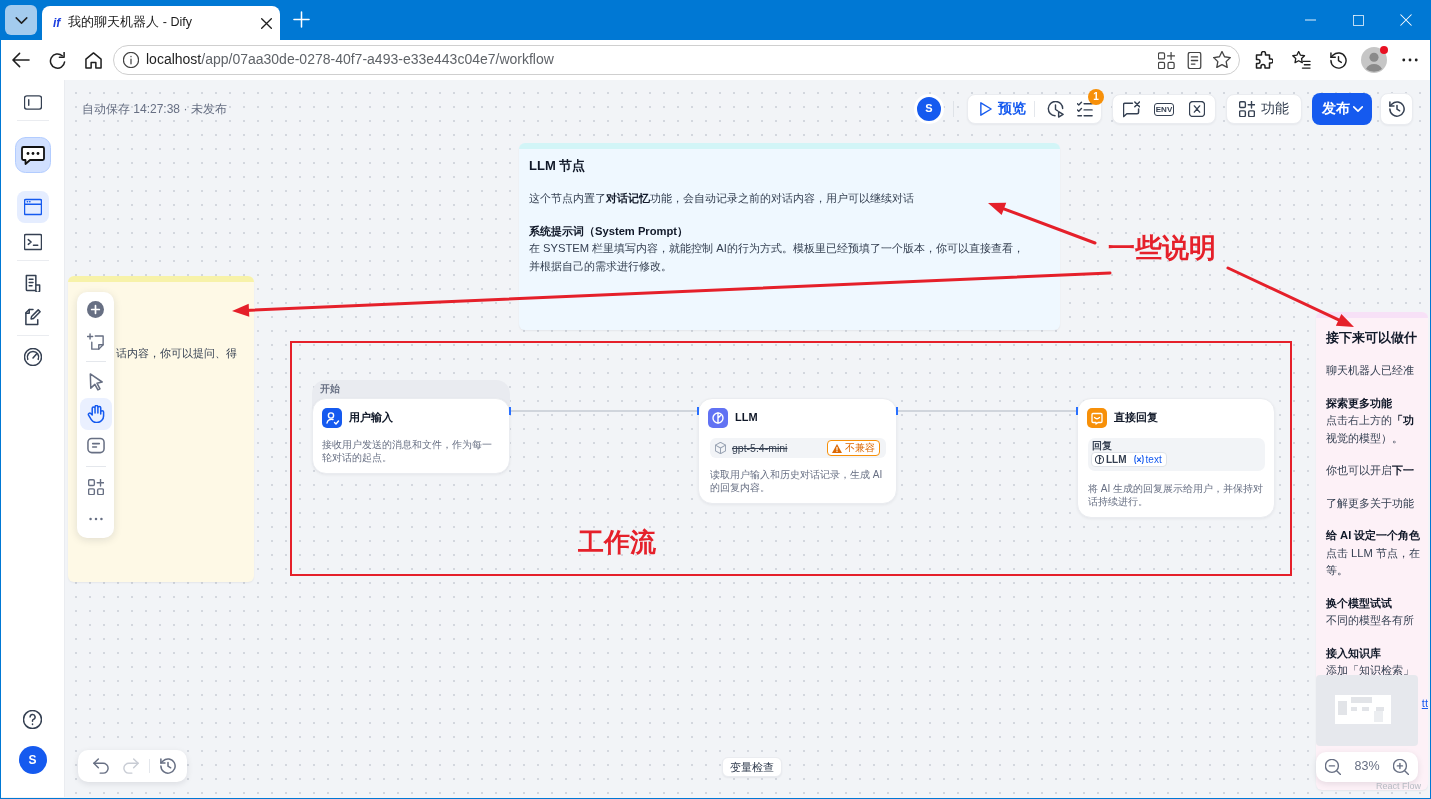 The image size is (1431, 799). What do you see at coordinates (93, 60) in the screenshot?
I see `home-icon` at bounding box center [93, 60].